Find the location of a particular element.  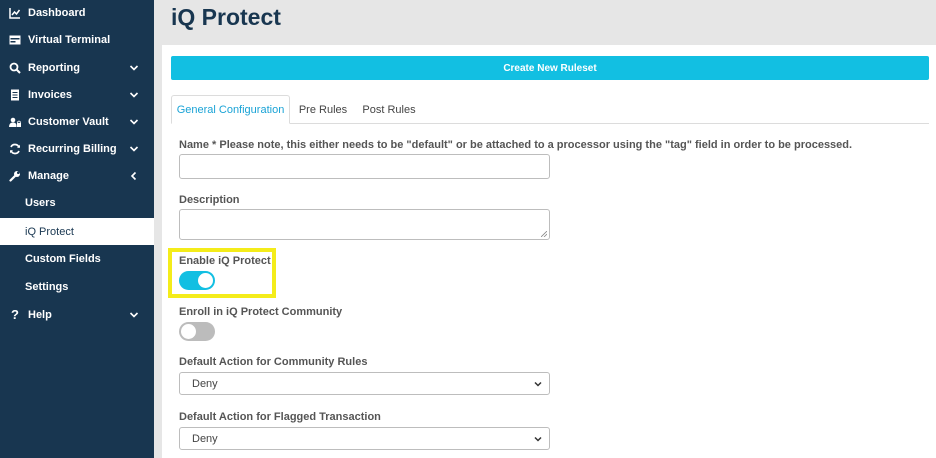

sidebar-subitem-custom-fields: Custom Fields is located at coordinates (77, 258).